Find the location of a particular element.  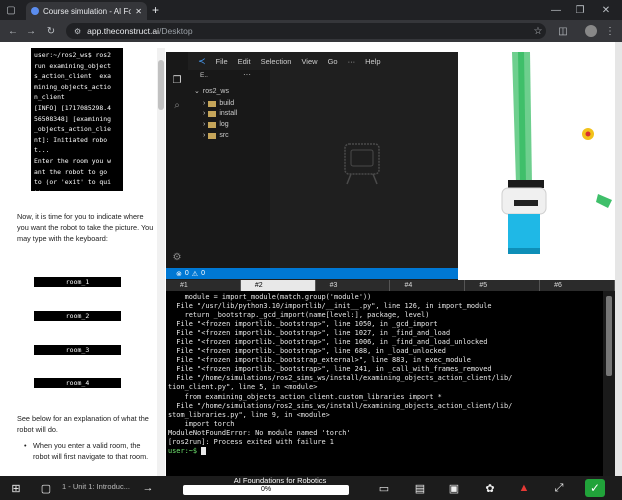

tree-folder-install: › install is located at coordinates (220, 113).